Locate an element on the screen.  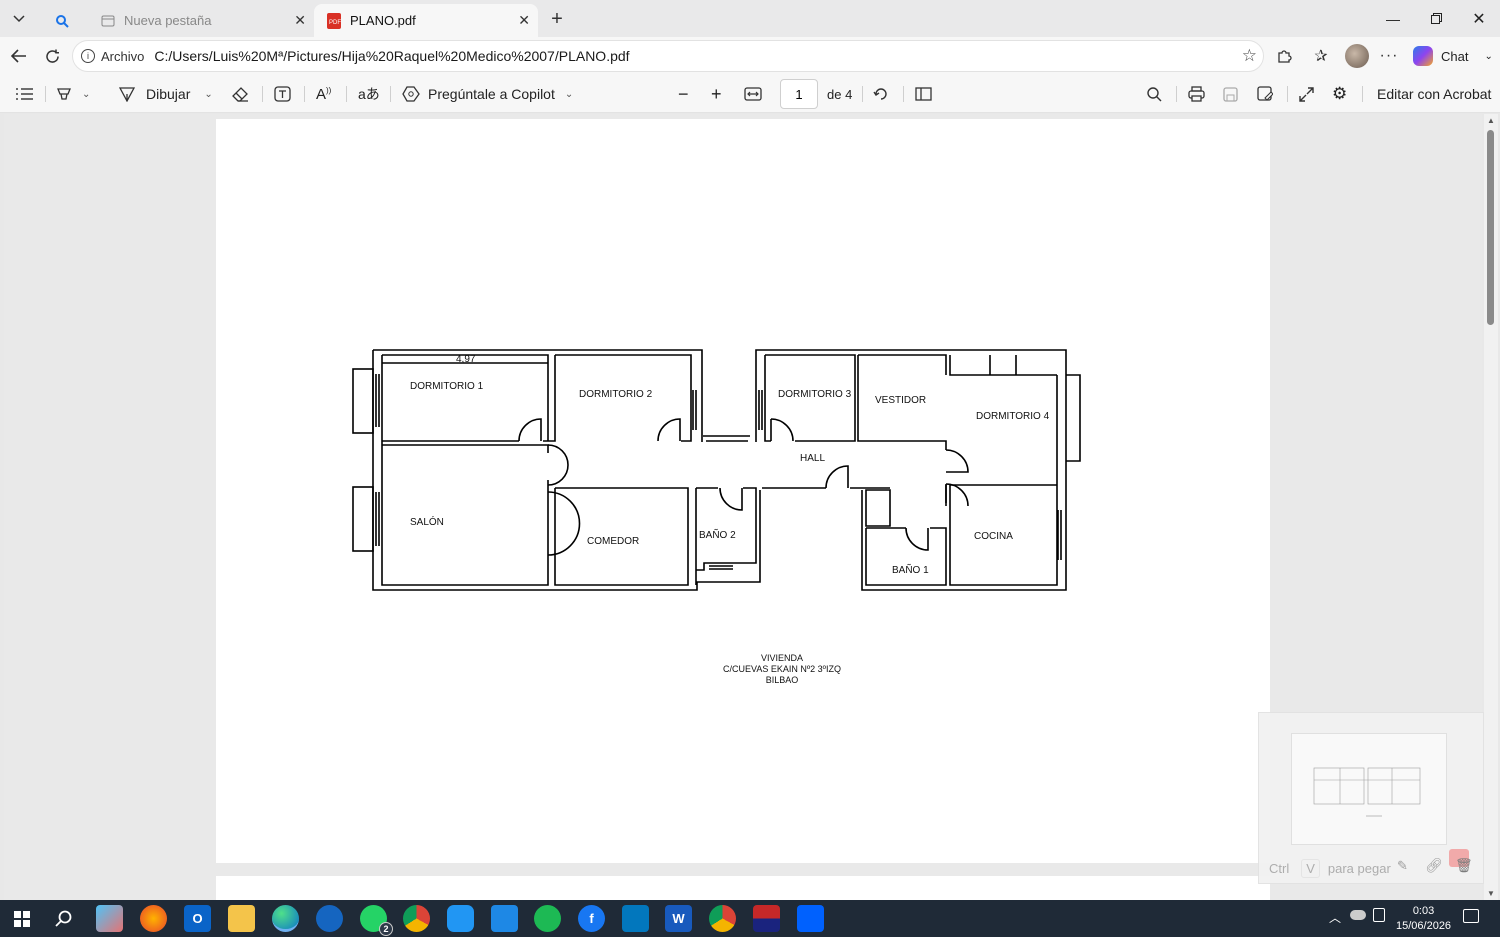
room-label: DORMITORIO 3 is located at coordinates (815, 394).